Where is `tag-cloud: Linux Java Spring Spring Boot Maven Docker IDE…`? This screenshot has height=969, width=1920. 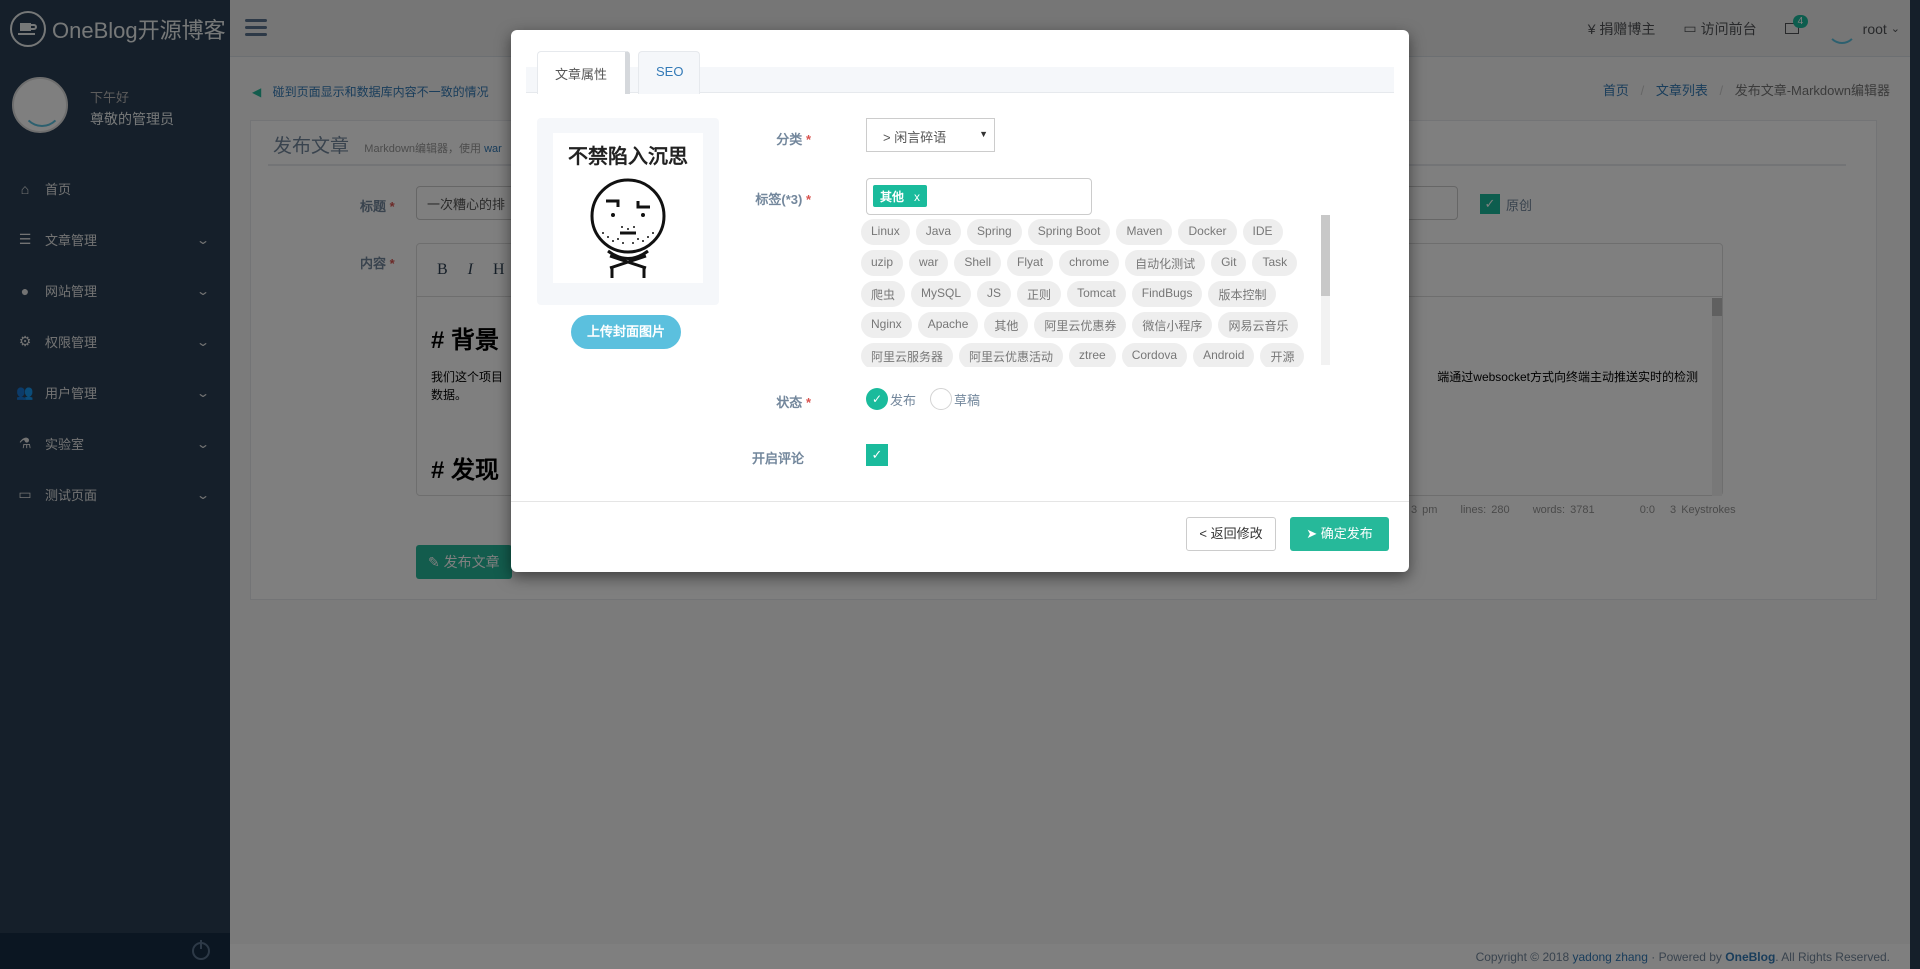 tag-cloud: Linux Java Spring Spring Boot Maven Docker IDE… is located at coordinates (1091, 291).